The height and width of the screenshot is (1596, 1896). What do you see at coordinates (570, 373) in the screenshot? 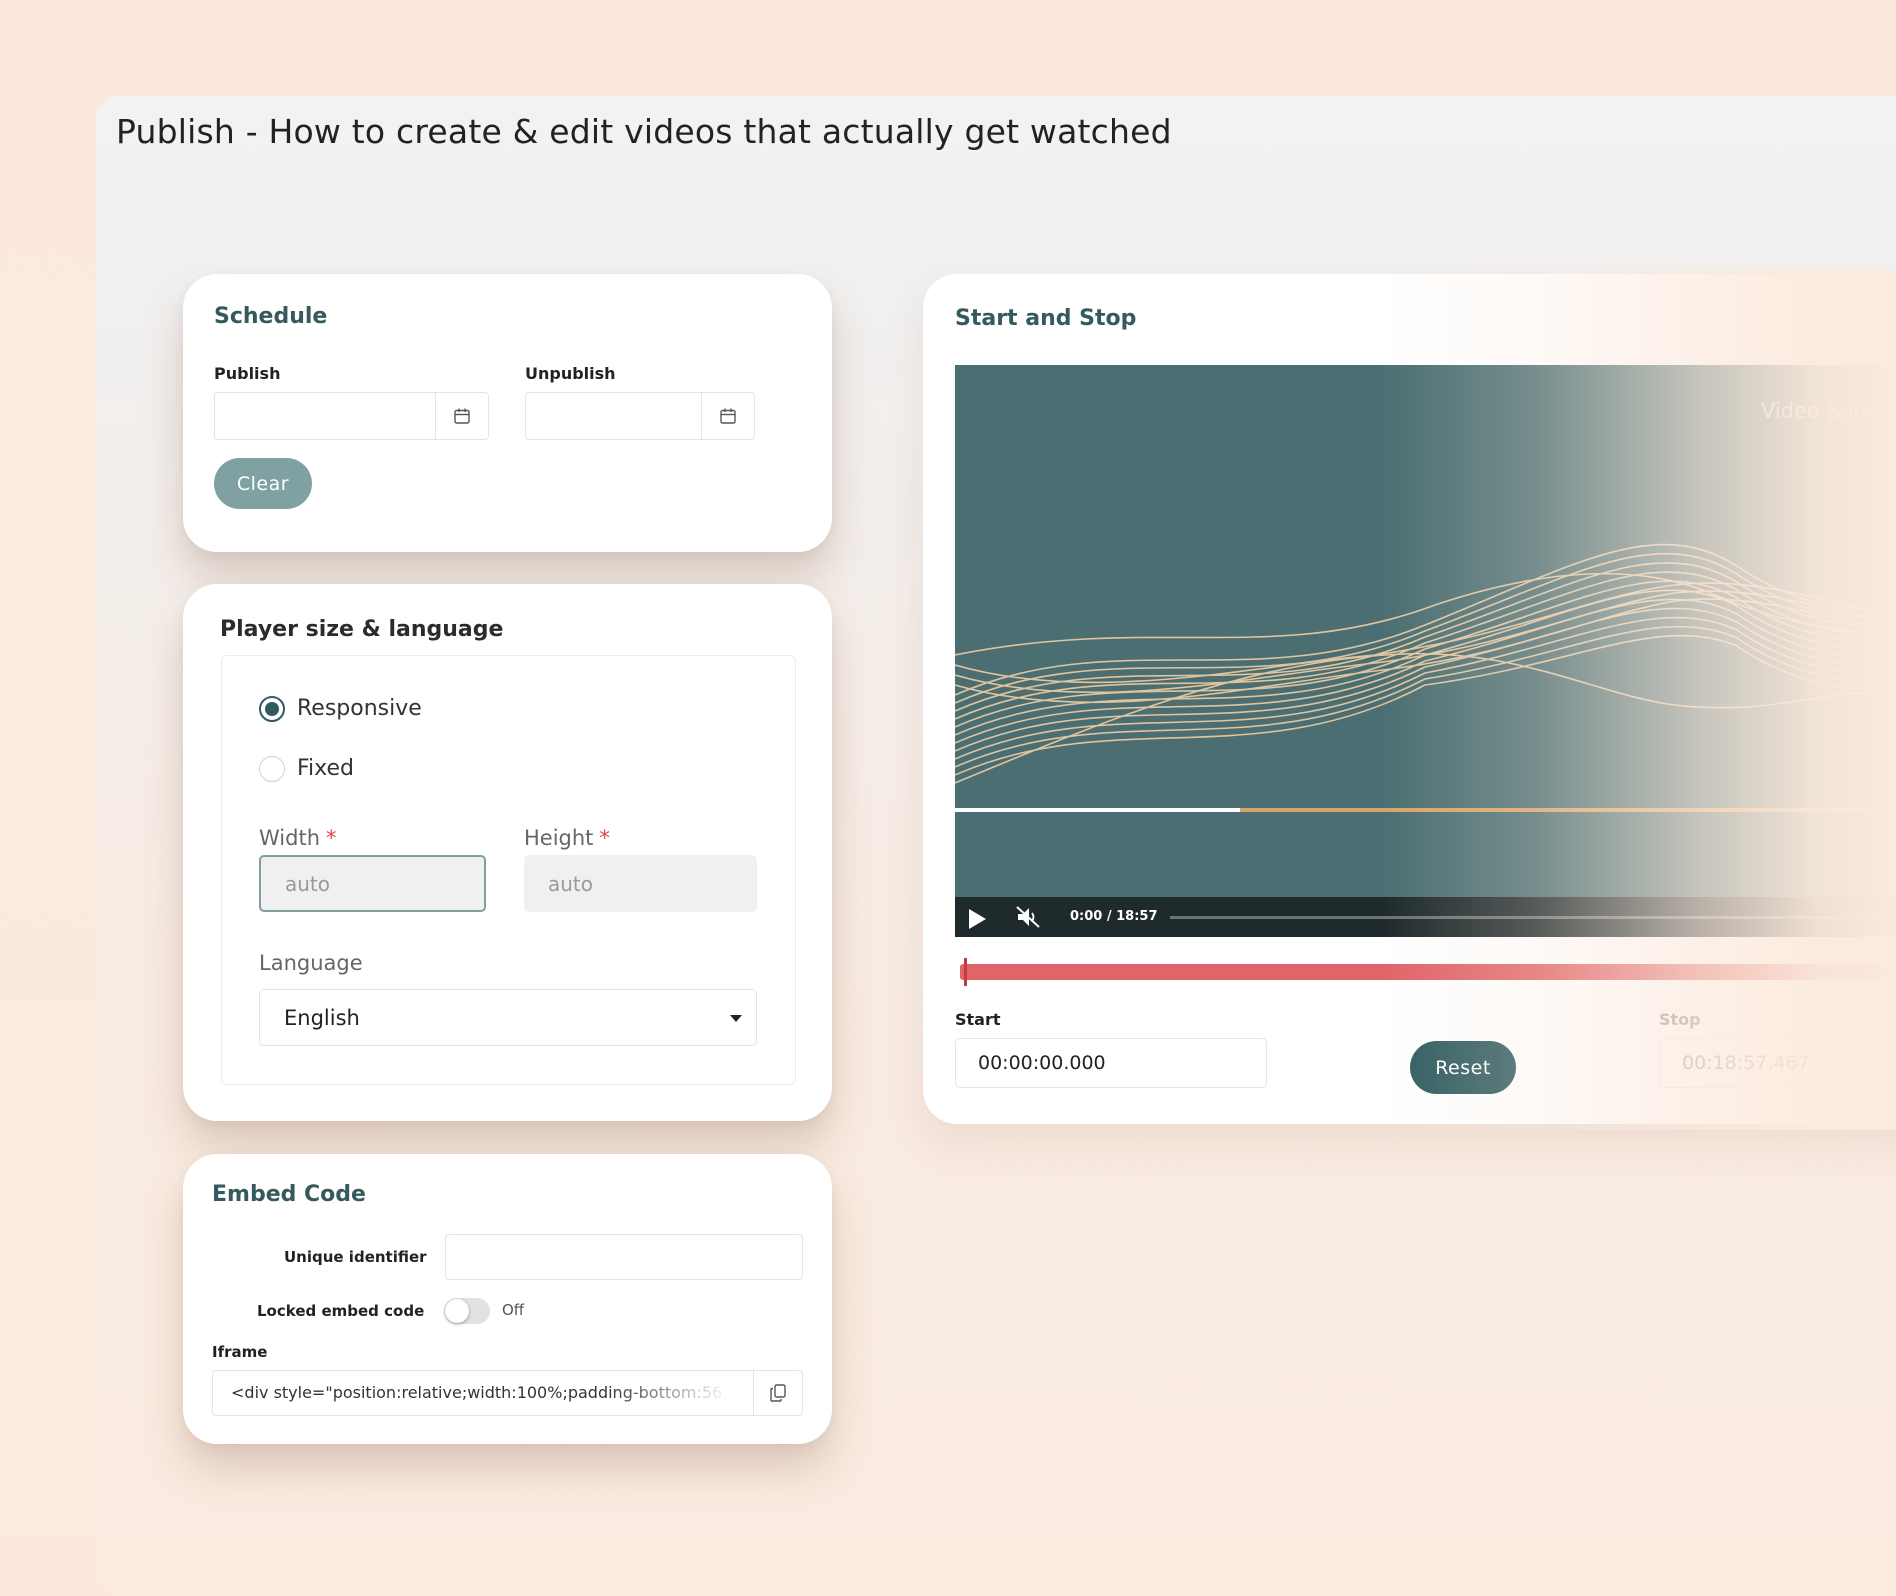
I see `unpublish-label: Unpublish` at bounding box center [570, 373].